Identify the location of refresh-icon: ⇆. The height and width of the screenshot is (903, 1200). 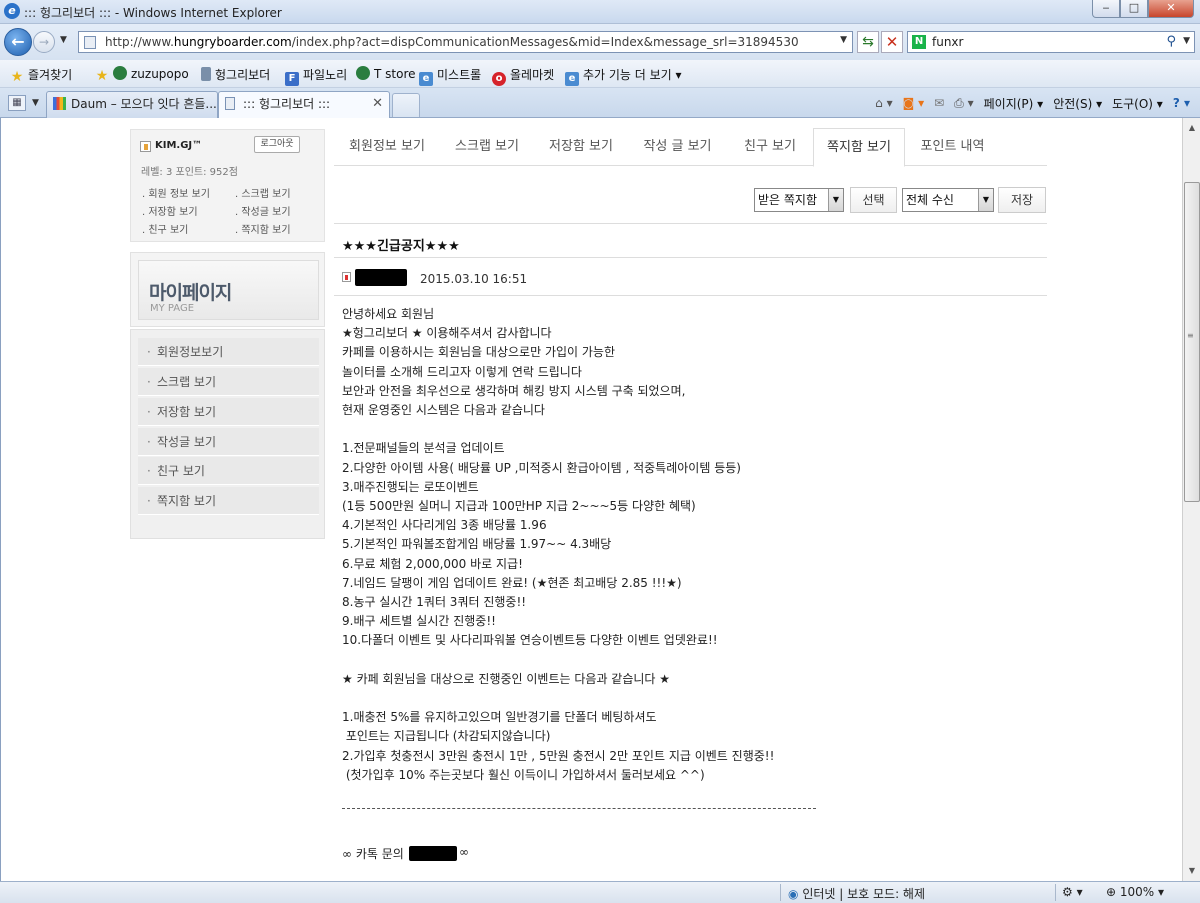
(868, 42).